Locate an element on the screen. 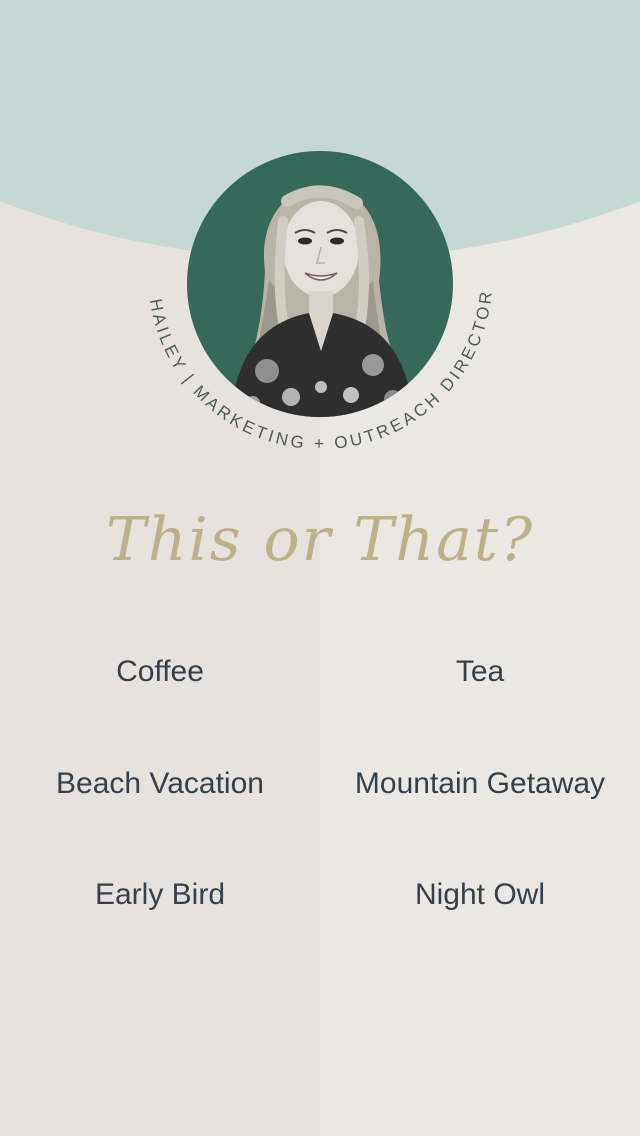 This screenshot has height=1136, width=640. option-that-3: Night Owl is located at coordinates (480, 894).